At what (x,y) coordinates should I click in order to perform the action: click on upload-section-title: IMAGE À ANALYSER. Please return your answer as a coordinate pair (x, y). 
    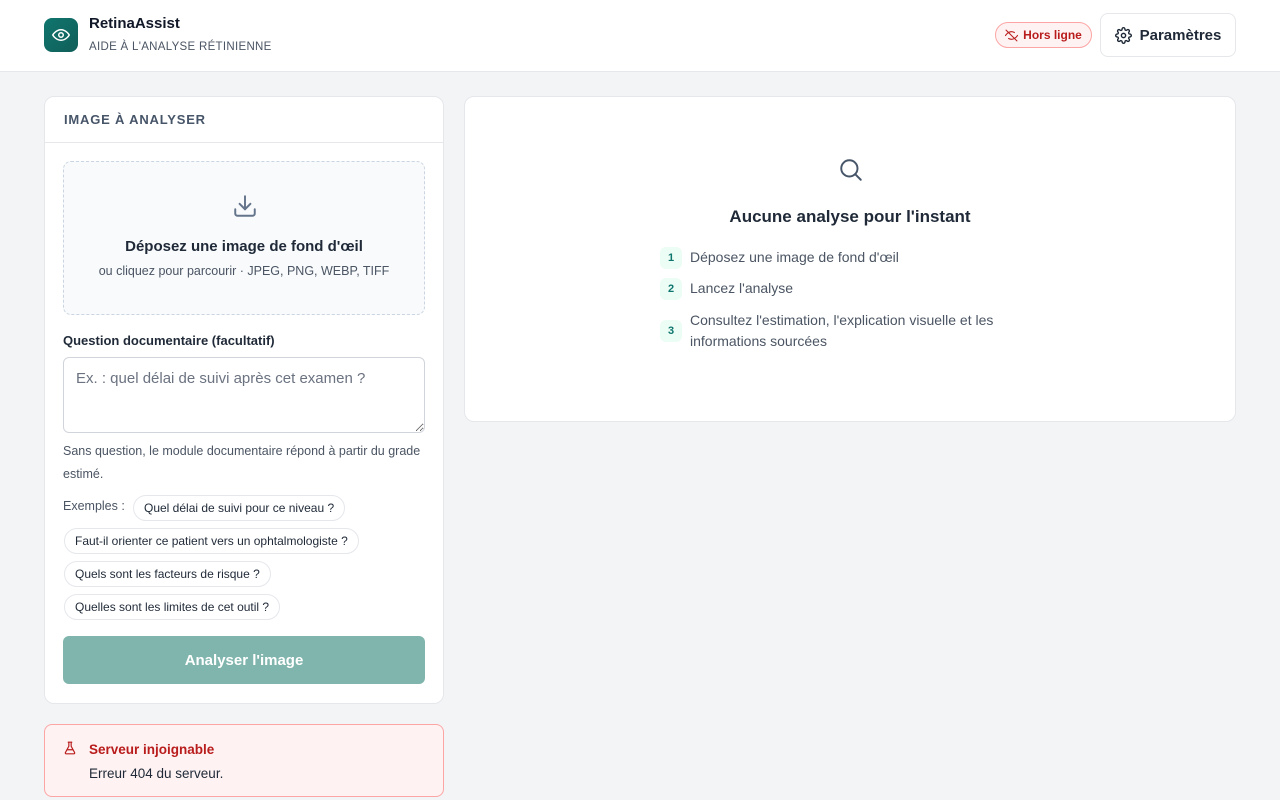
    Looking at the image, I should click on (244, 120).